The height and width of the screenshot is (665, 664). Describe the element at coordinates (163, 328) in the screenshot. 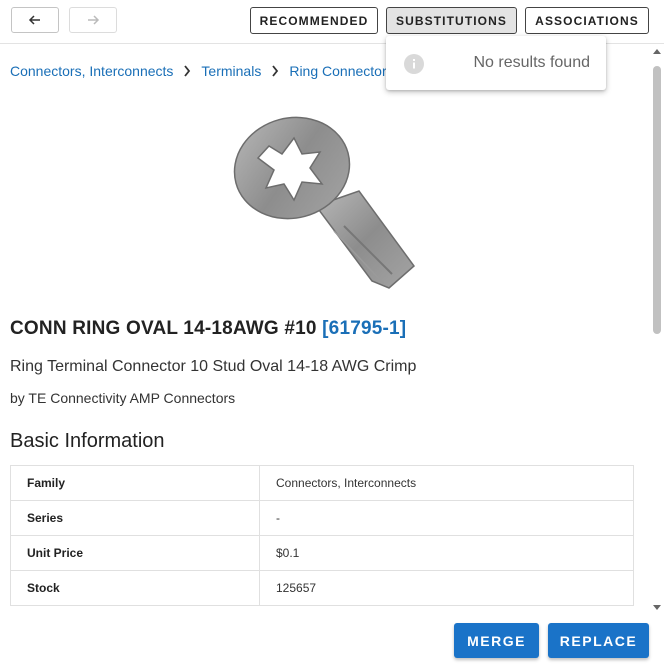

I see `product-title-text: CONN RING OVAL 14-18AWG #10` at that location.